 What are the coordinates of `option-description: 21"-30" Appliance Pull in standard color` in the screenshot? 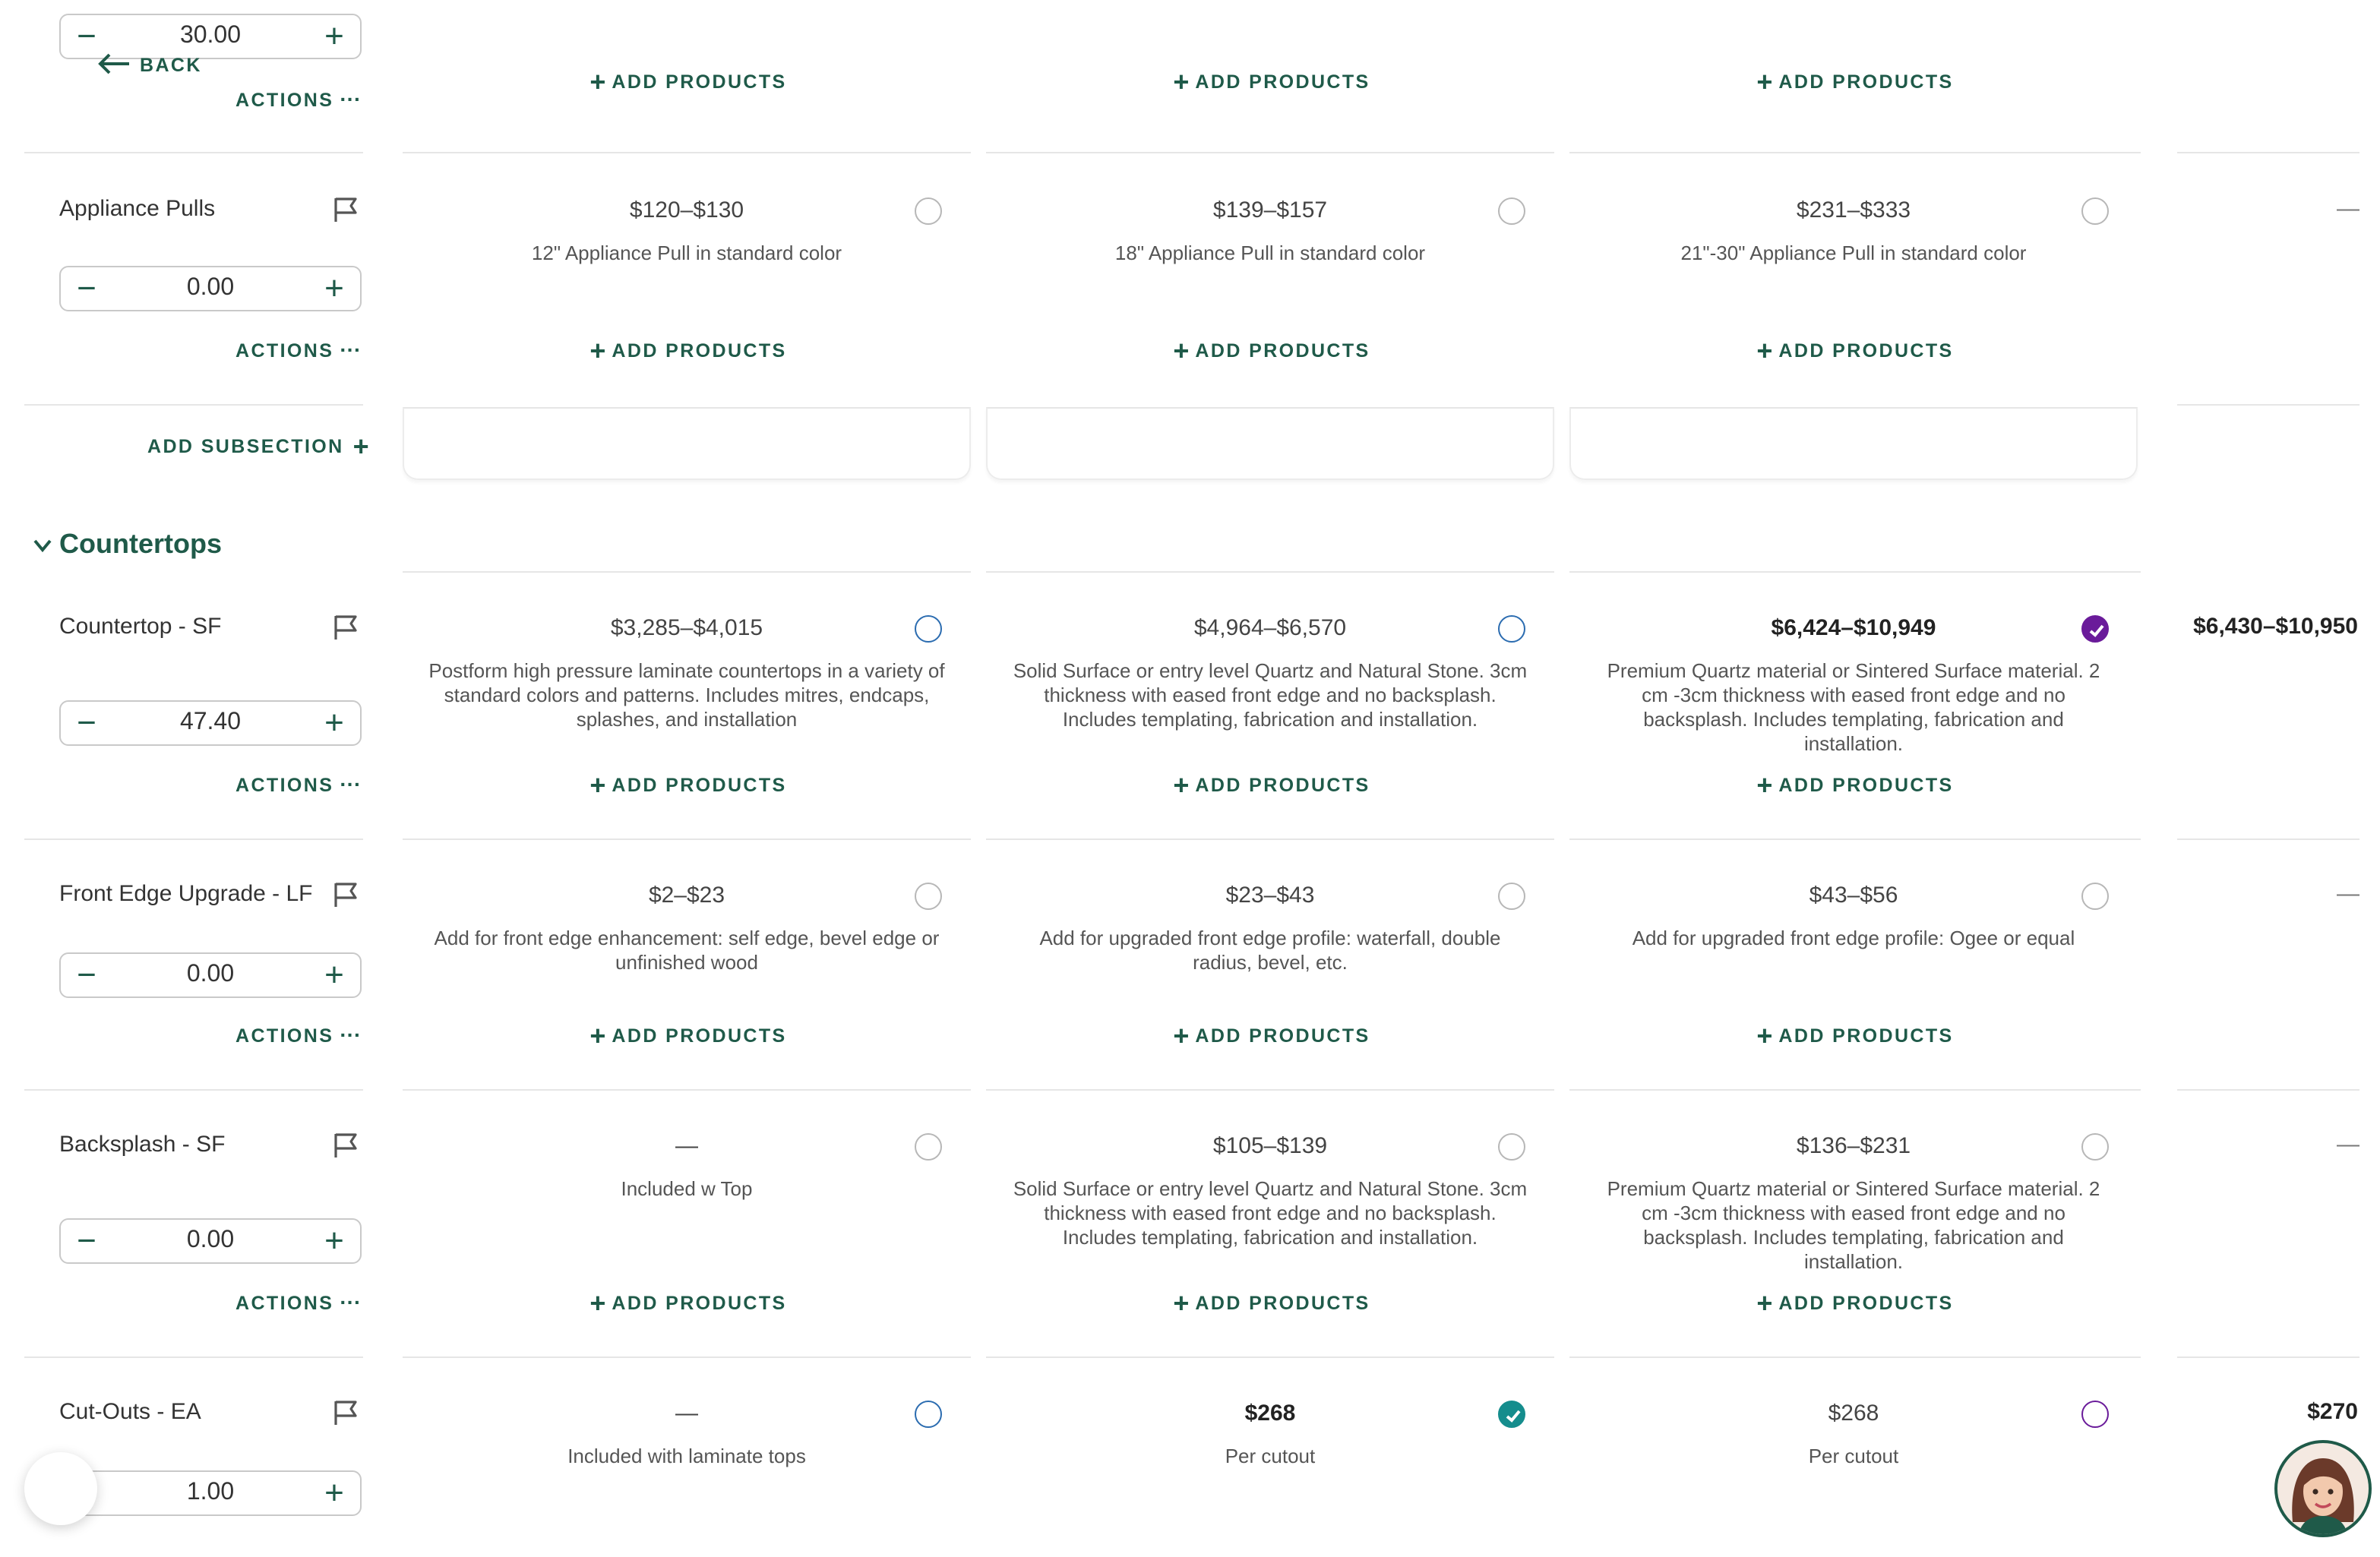 It's located at (1853, 253).